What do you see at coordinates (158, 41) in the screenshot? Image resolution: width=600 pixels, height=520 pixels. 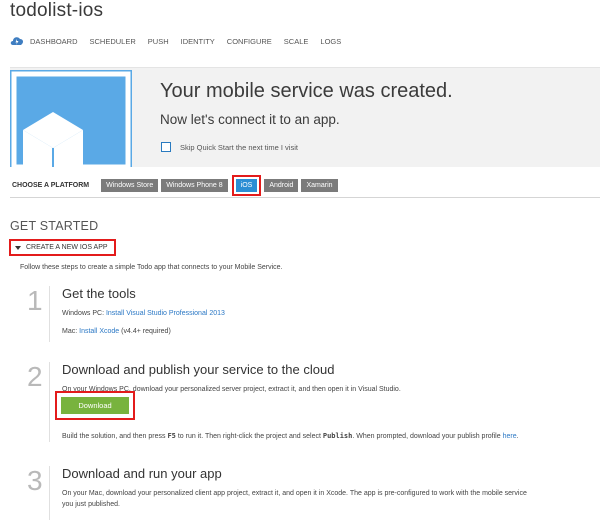 I see `nav-push: PUSH` at bounding box center [158, 41].